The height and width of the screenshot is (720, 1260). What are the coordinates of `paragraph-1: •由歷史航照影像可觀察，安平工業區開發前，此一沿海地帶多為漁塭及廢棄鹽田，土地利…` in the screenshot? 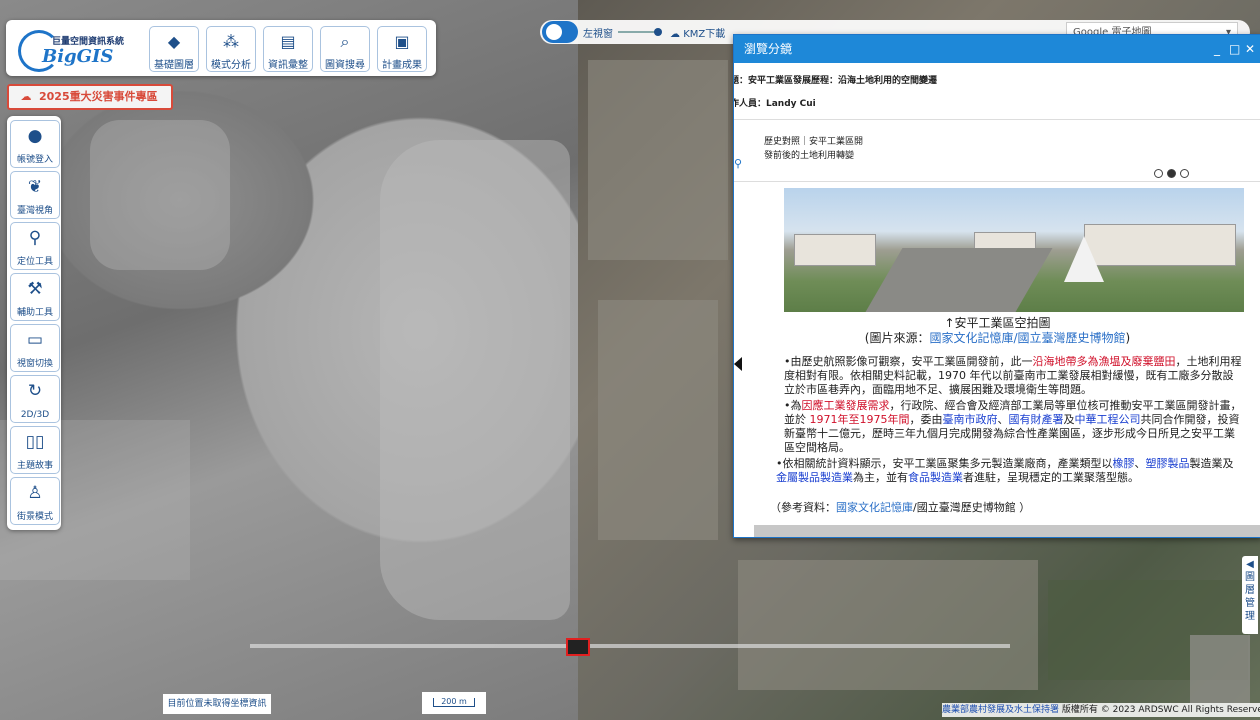 It's located at (1013, 375).